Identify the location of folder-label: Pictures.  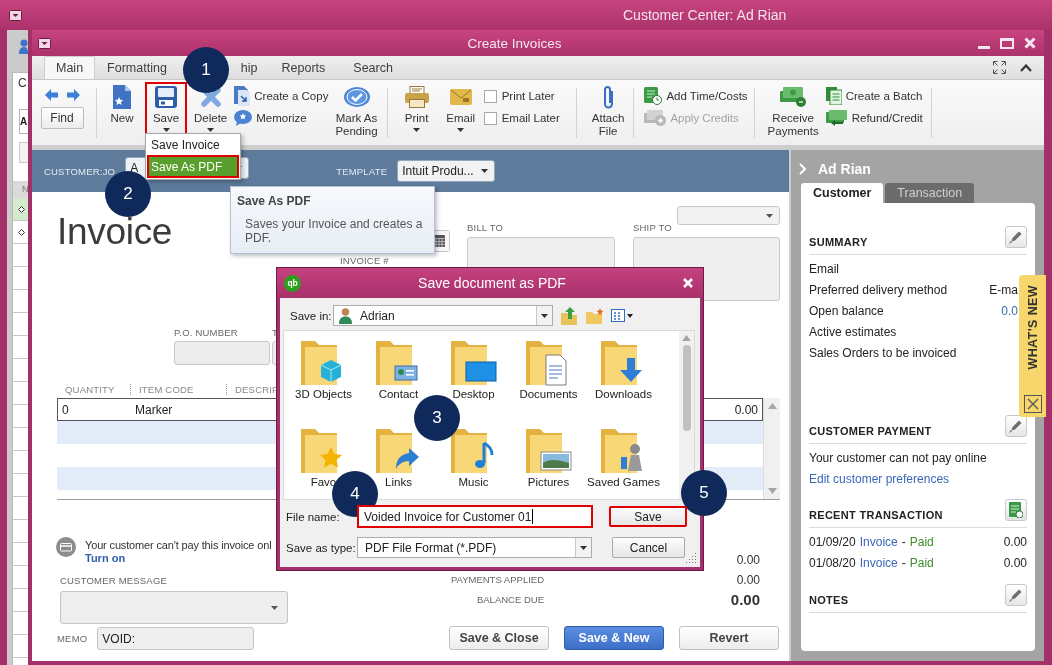
(548, 482).